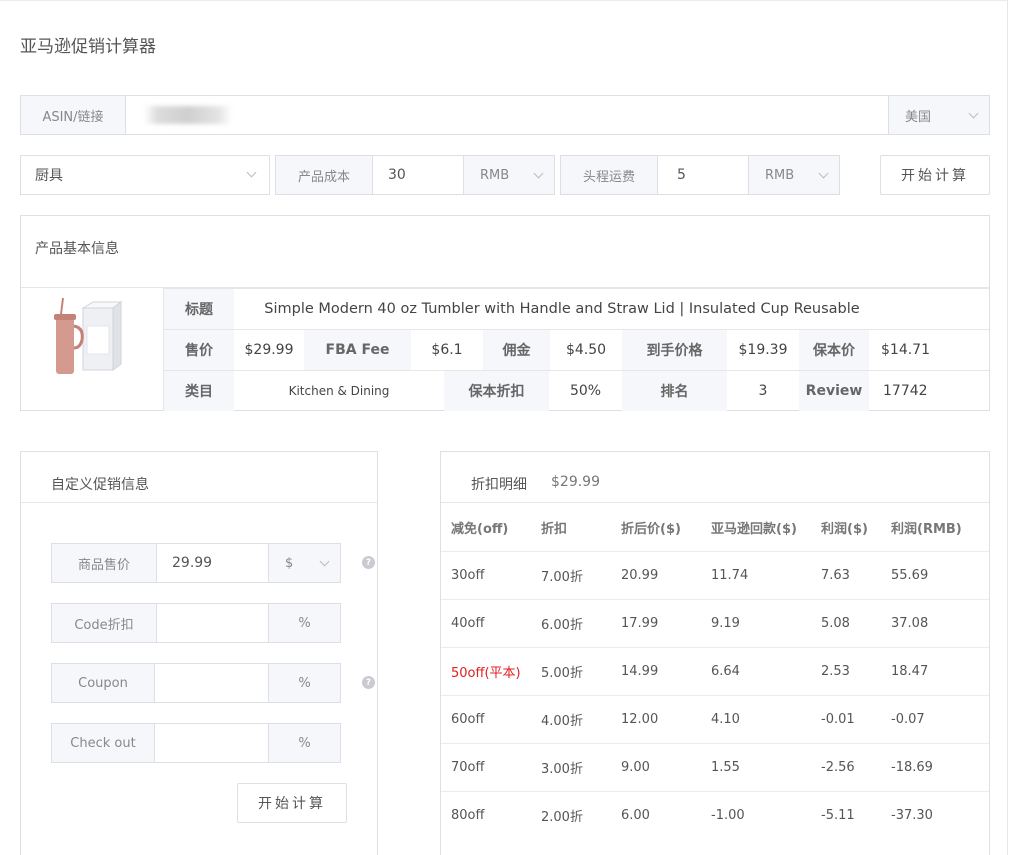  What do you see at coordinates (674, 391) in the screenshot?
I see `rank-label: 排名` at bounding box center [674, 391].